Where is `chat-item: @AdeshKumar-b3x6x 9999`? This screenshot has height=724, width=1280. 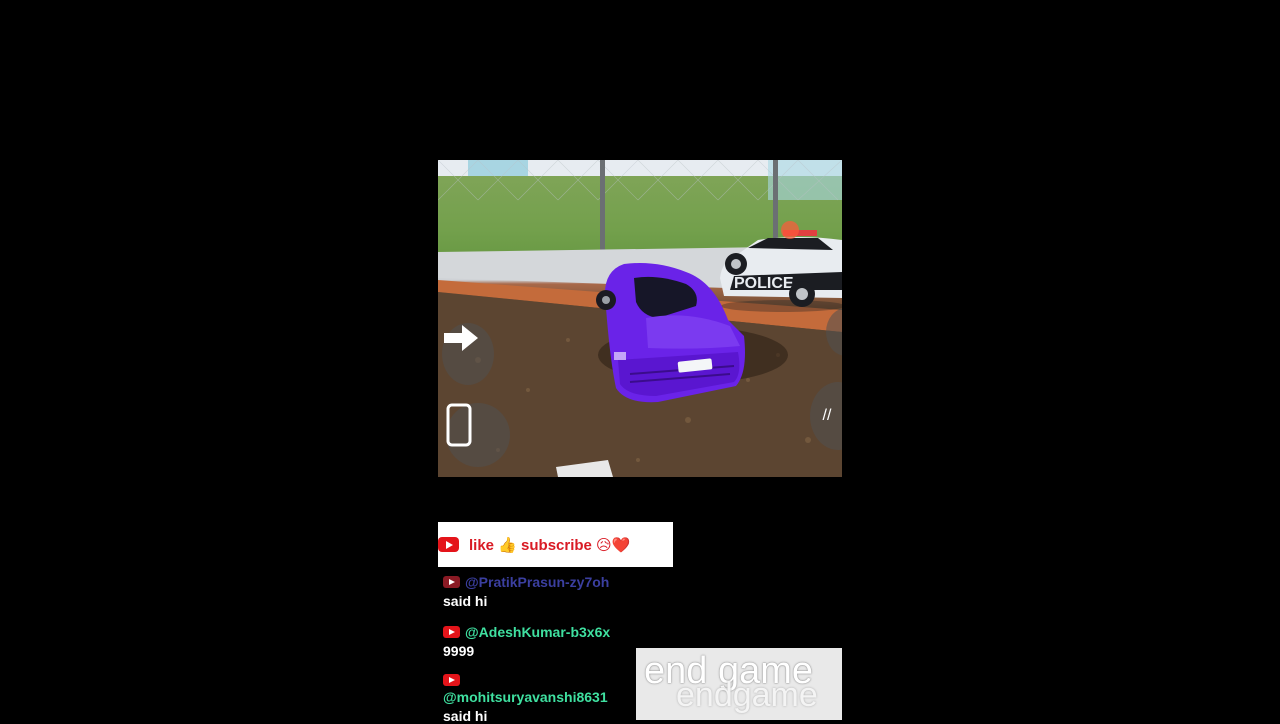 chat-item: @AdeshKumar-b3x6x 9999 is located at coordinates (526, 641).